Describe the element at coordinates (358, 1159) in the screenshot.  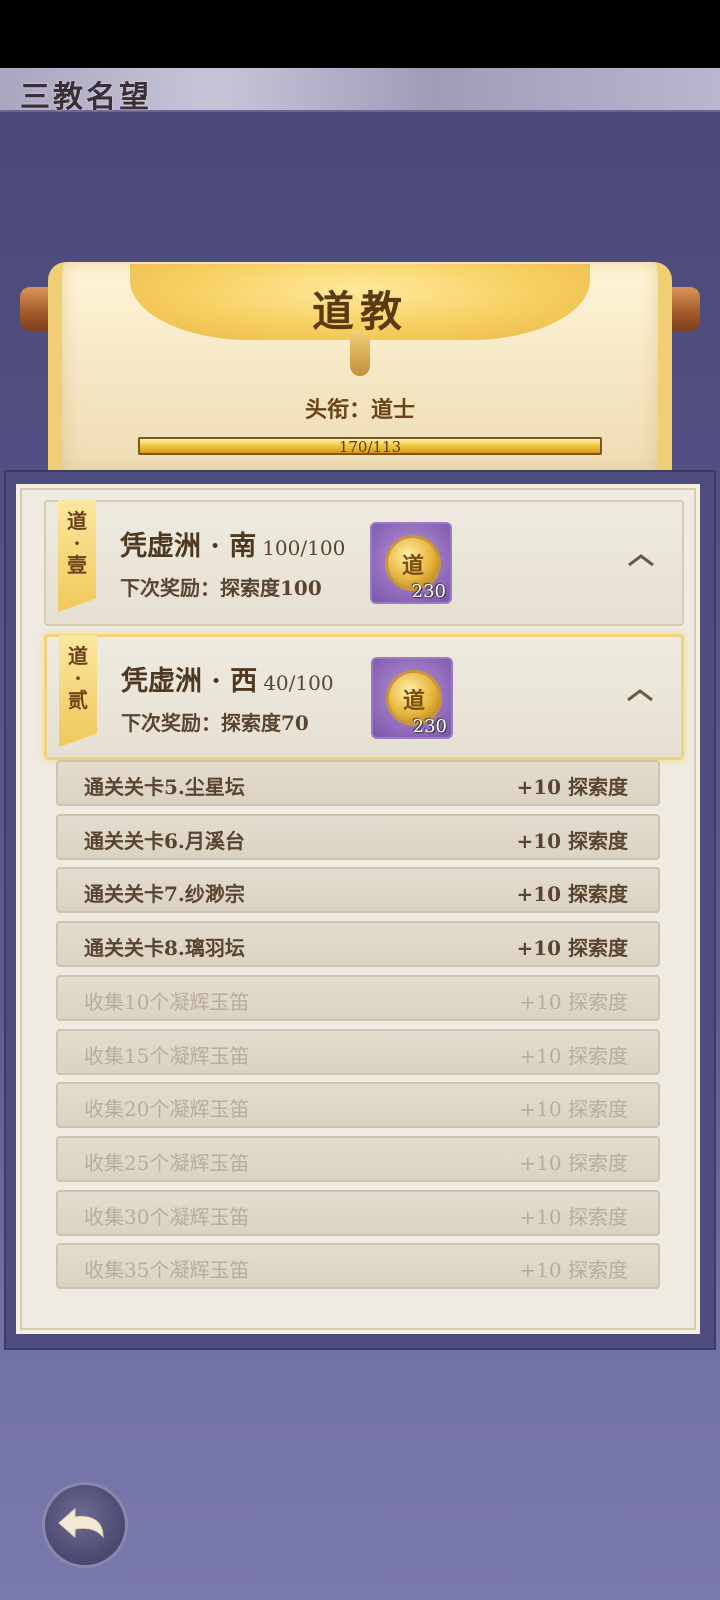
I see `task-row: 收集25个凝辉玉笛 +10 探索度` at that location.